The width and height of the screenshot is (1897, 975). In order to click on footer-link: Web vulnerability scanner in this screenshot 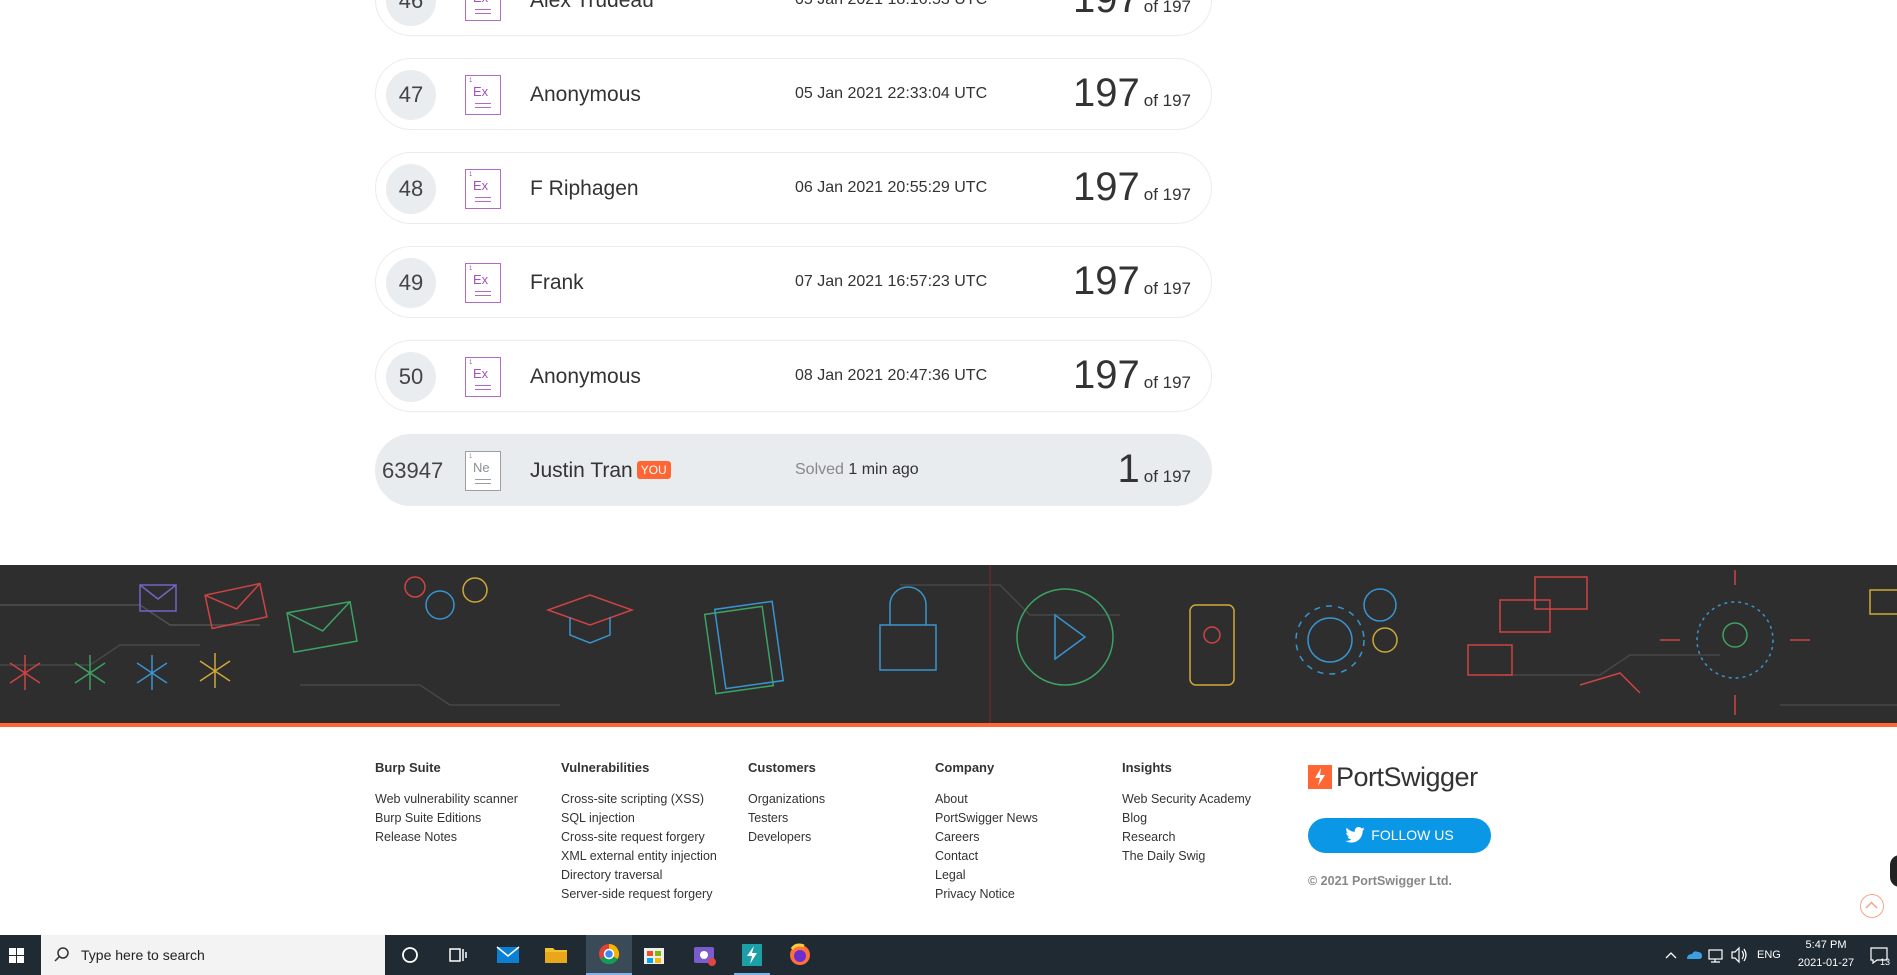, I will do `click(446, 799)`.